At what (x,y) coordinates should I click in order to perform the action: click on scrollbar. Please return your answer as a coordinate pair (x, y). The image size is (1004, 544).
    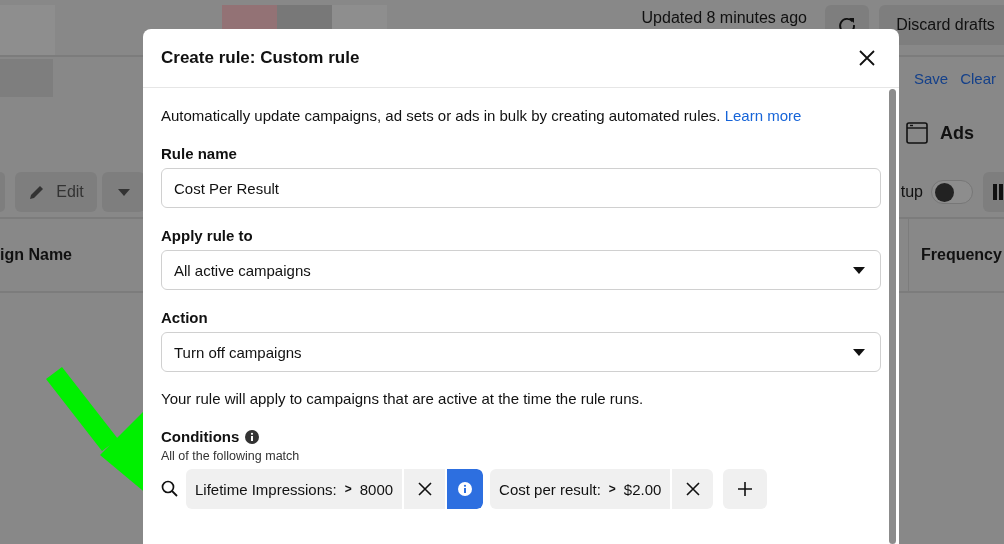
    Looking at the image, I should click on (892, 316).